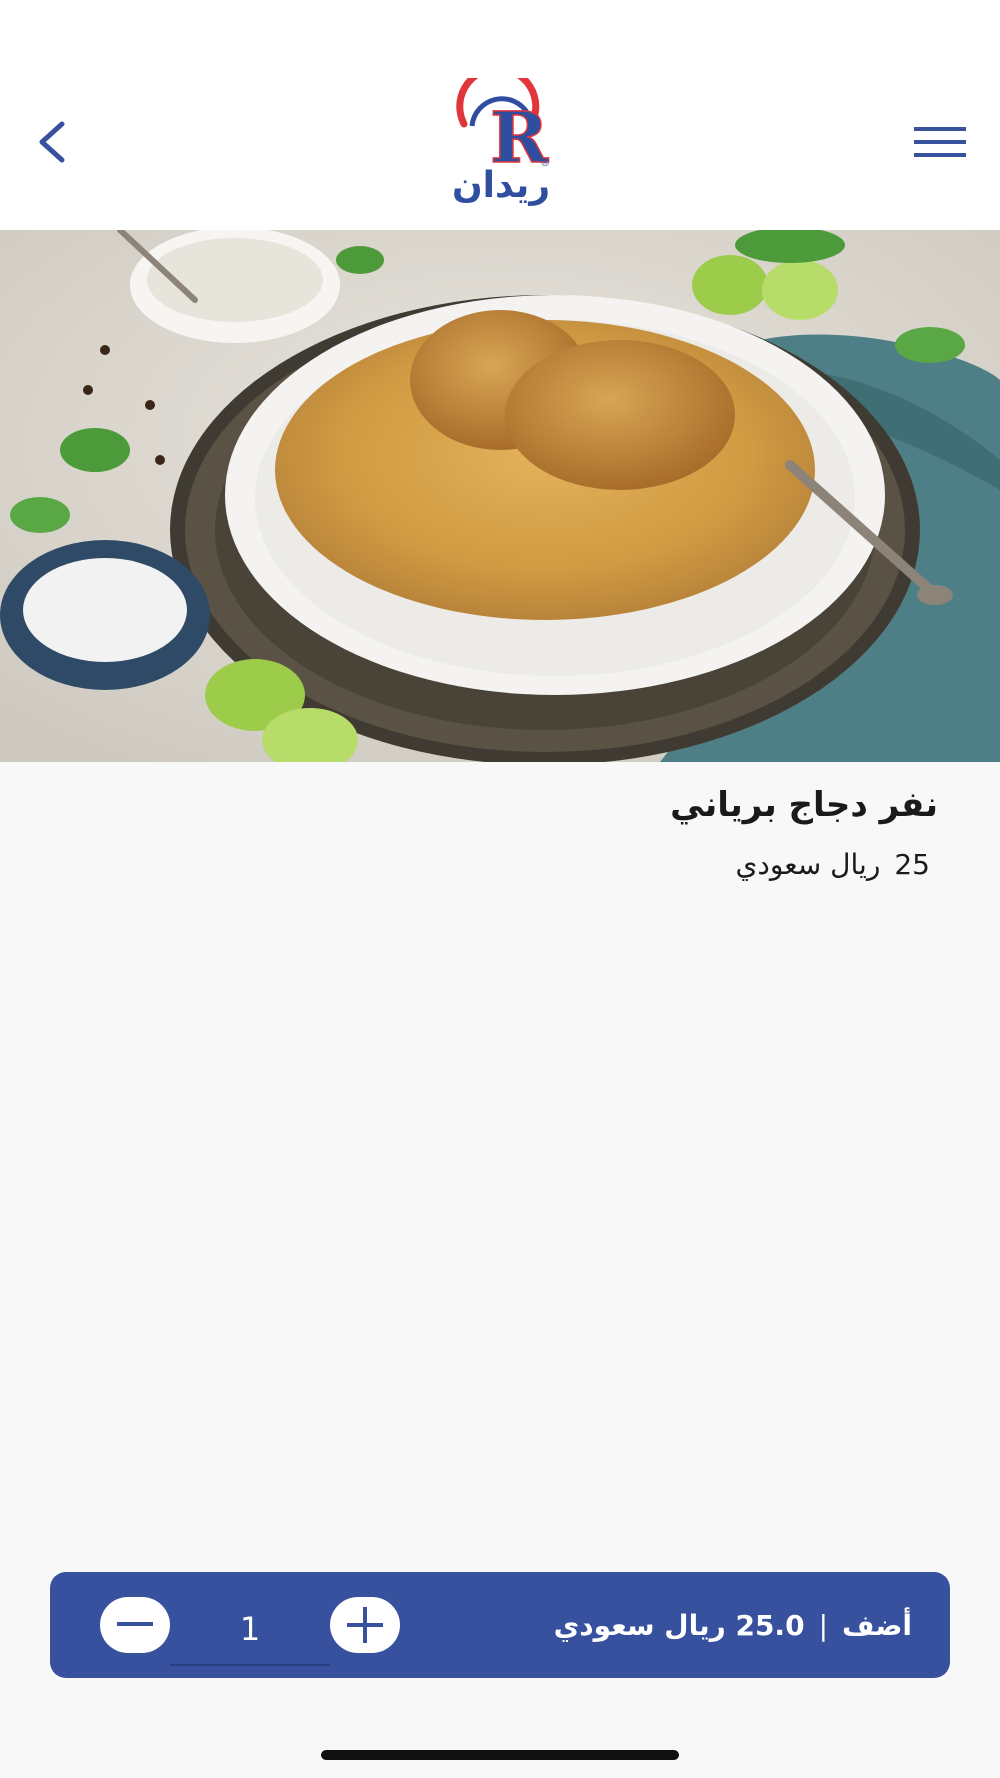 The height and width of the screenshot is (1778, 1000). Describe the element at coordinates (501, 185) in the screenshot. I see `logo-wordmark: ريدان` at that location.